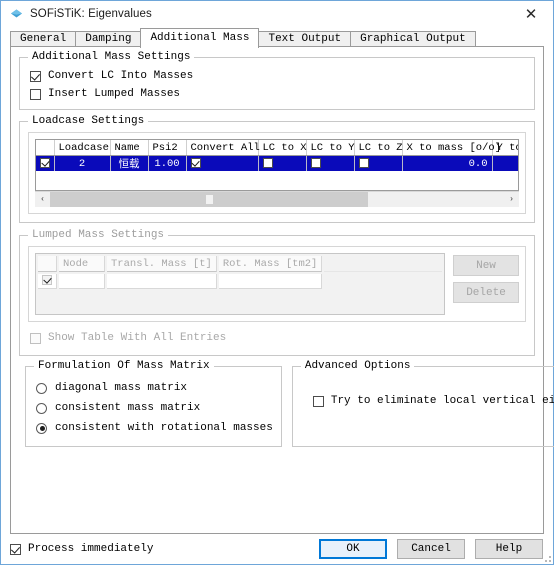 Image resolution: width=554 pixels, height=565 pixels. I want to click on checkbox-process-immediately: Process immediately, so click(81, 549).